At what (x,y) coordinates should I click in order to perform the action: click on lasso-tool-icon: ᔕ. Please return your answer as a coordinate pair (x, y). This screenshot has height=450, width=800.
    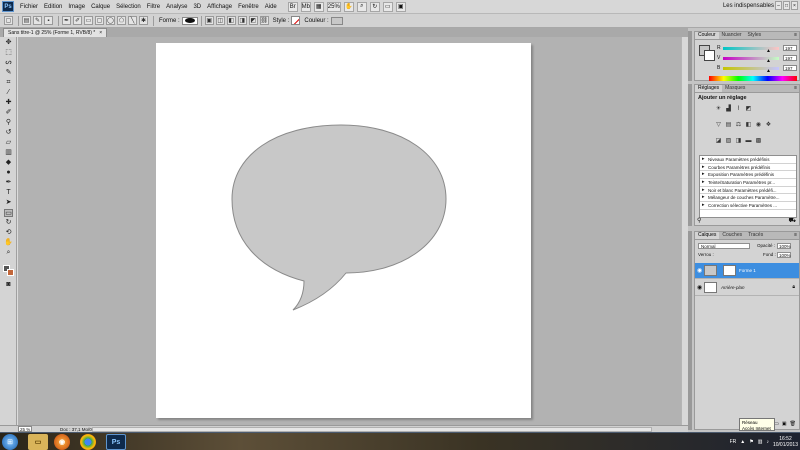
    Looking at the image, I should click on (8, 63).